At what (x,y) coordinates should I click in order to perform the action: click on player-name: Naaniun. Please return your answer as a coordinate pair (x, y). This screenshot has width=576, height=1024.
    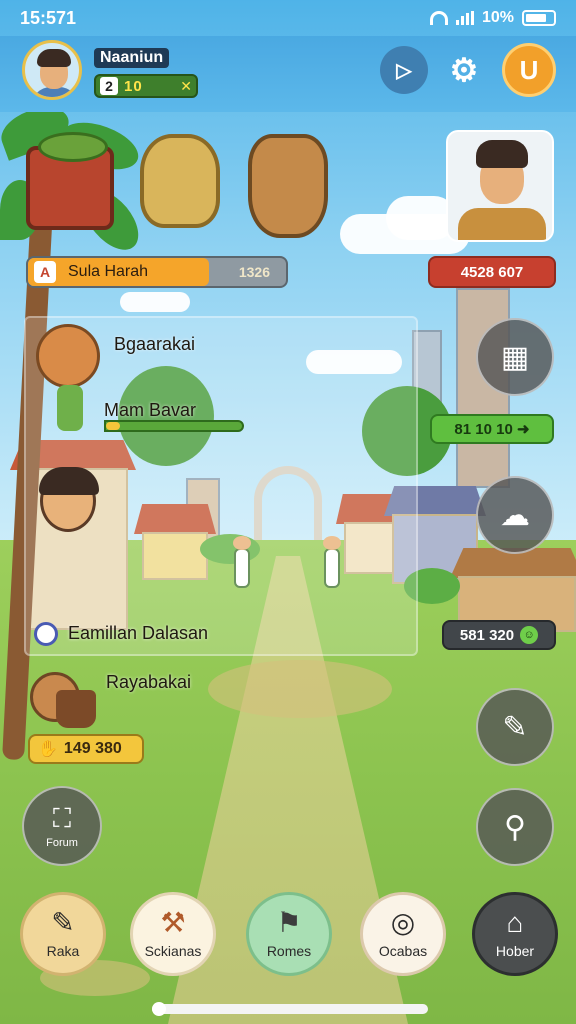
    Looking at the image, I should click on (132, 58).